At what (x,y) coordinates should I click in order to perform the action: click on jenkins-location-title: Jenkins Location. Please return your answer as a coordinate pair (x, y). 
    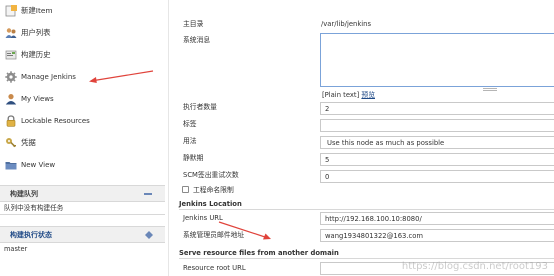
    Looking at the image, I should click on (210, 204).